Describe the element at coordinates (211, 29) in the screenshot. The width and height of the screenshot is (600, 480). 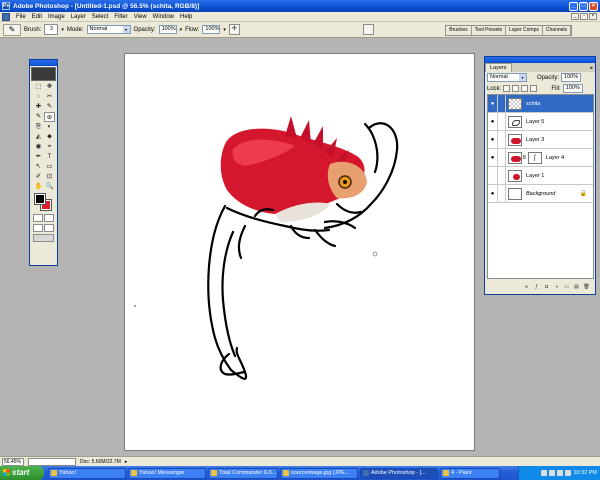
I see `flow-field: 100%` at that location.